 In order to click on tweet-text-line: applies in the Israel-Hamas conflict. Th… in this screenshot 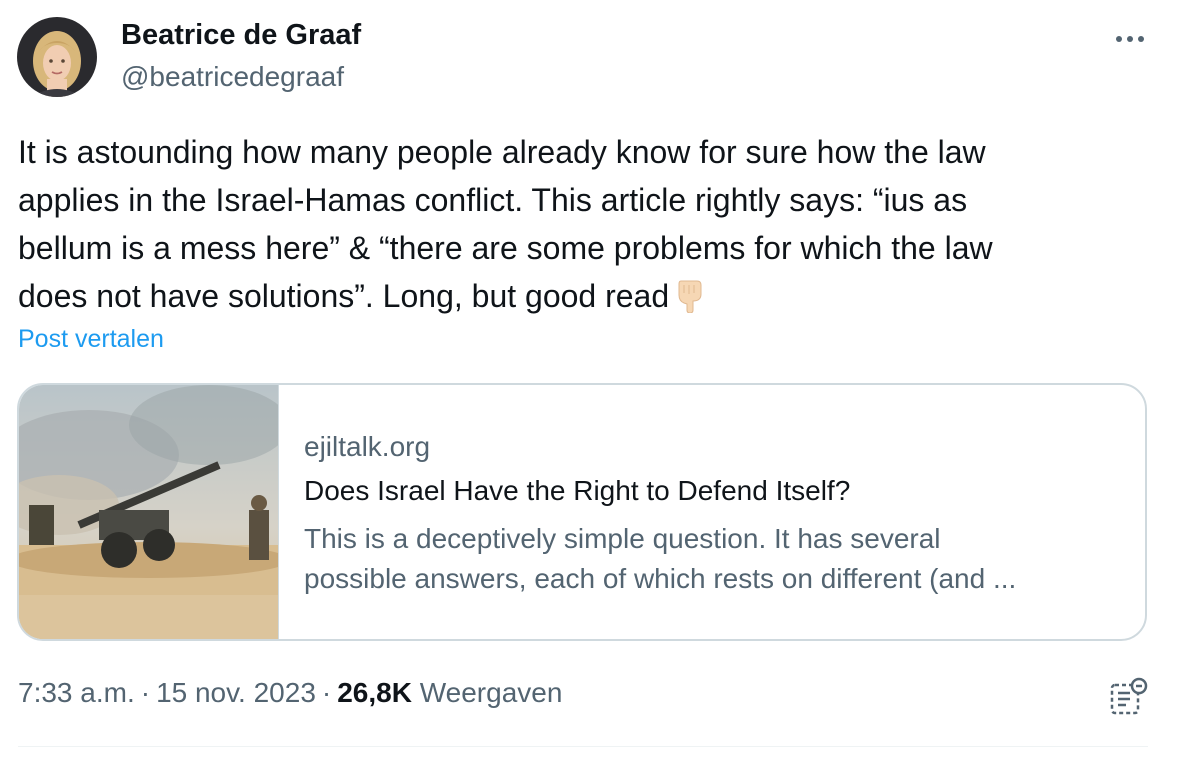, I will do `click(493, 200)`.